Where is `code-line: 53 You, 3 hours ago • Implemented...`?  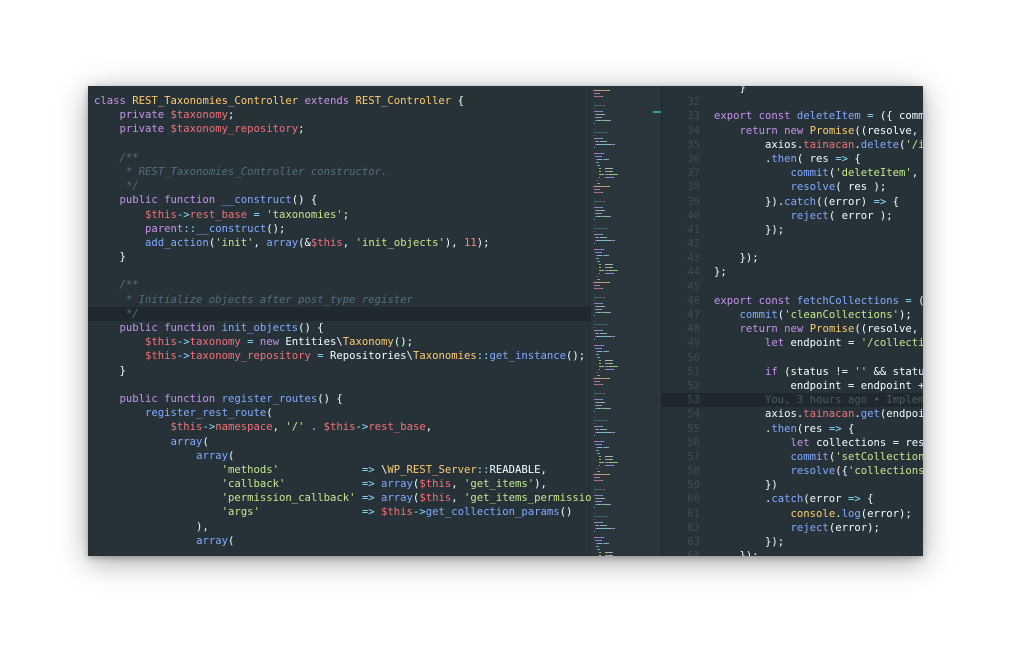
code-line: 53 You, 3 hours ago • Implemented... is located at coordinates (792, 400).